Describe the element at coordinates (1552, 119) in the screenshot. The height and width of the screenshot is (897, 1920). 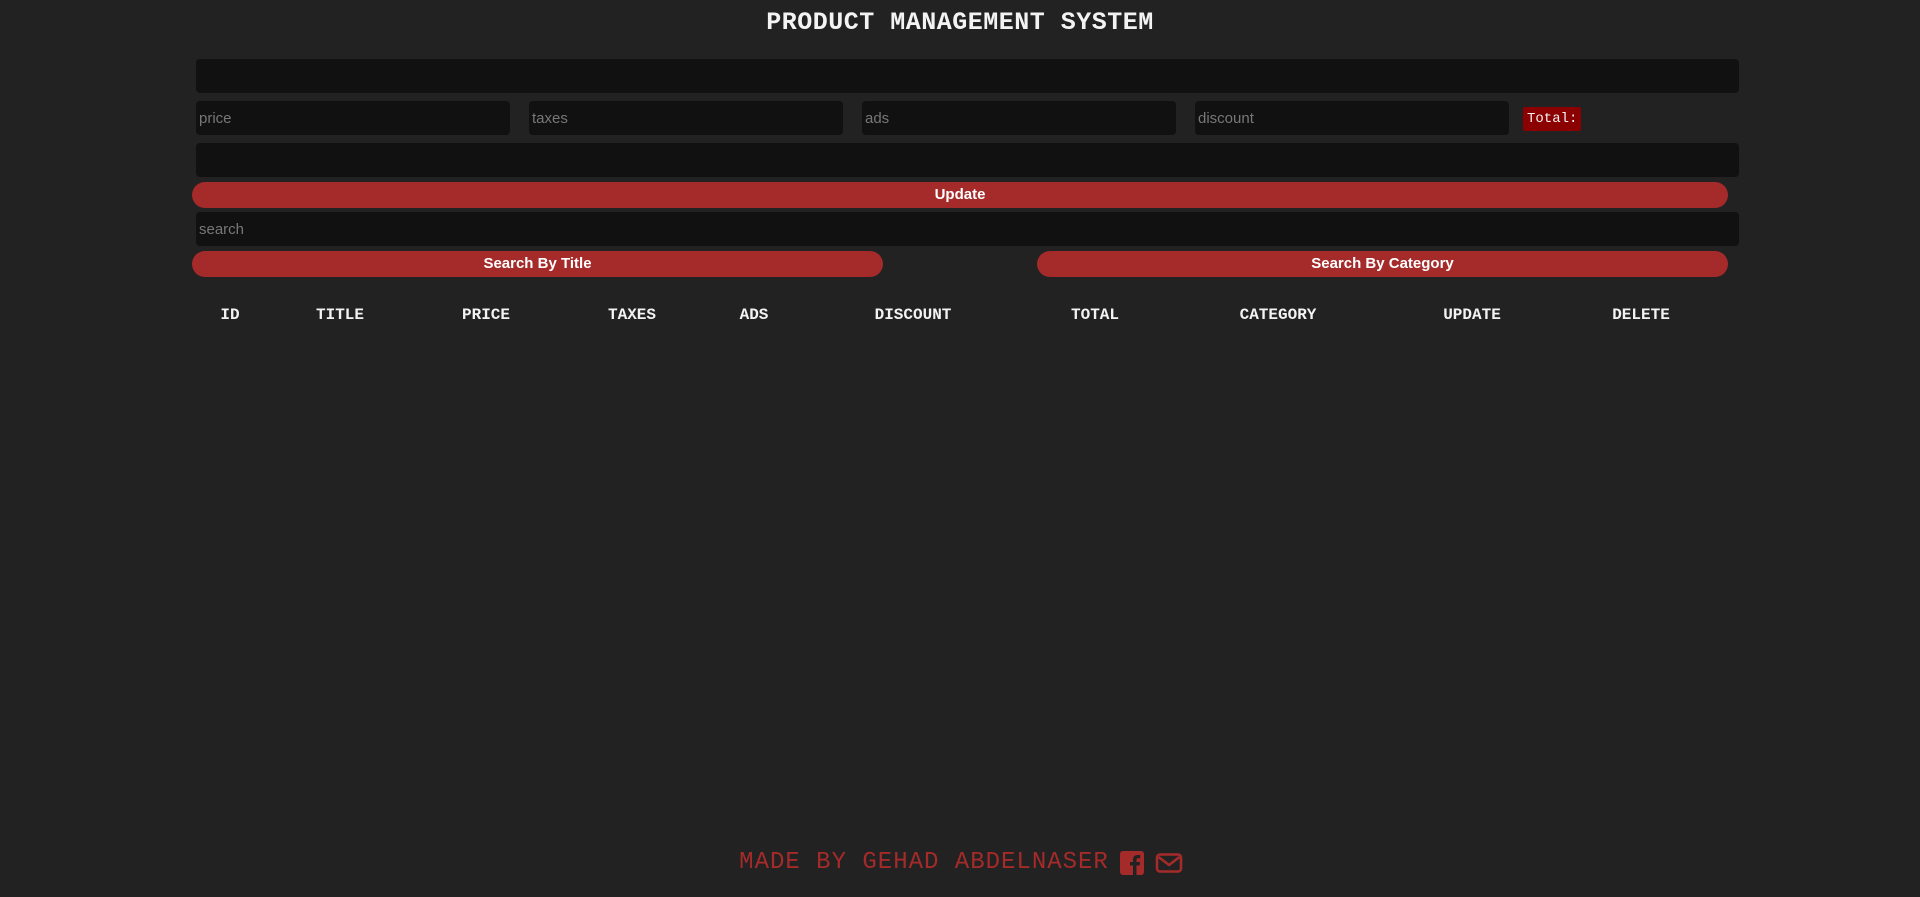
I see `total-badge: Total:` at that location.